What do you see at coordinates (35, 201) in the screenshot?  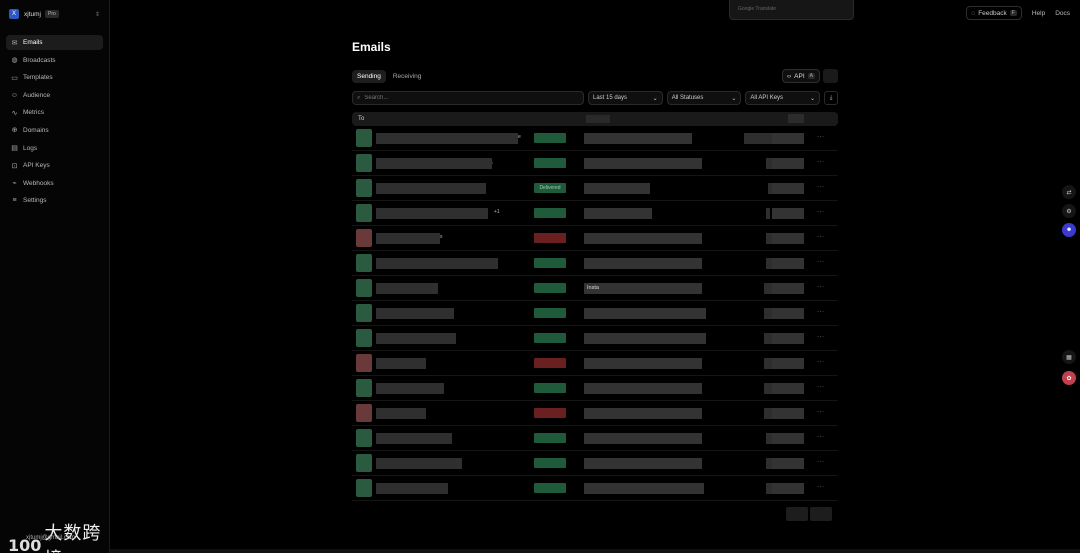 I see `sidebar-item-label: Settings` at bounding box center [35, 201].